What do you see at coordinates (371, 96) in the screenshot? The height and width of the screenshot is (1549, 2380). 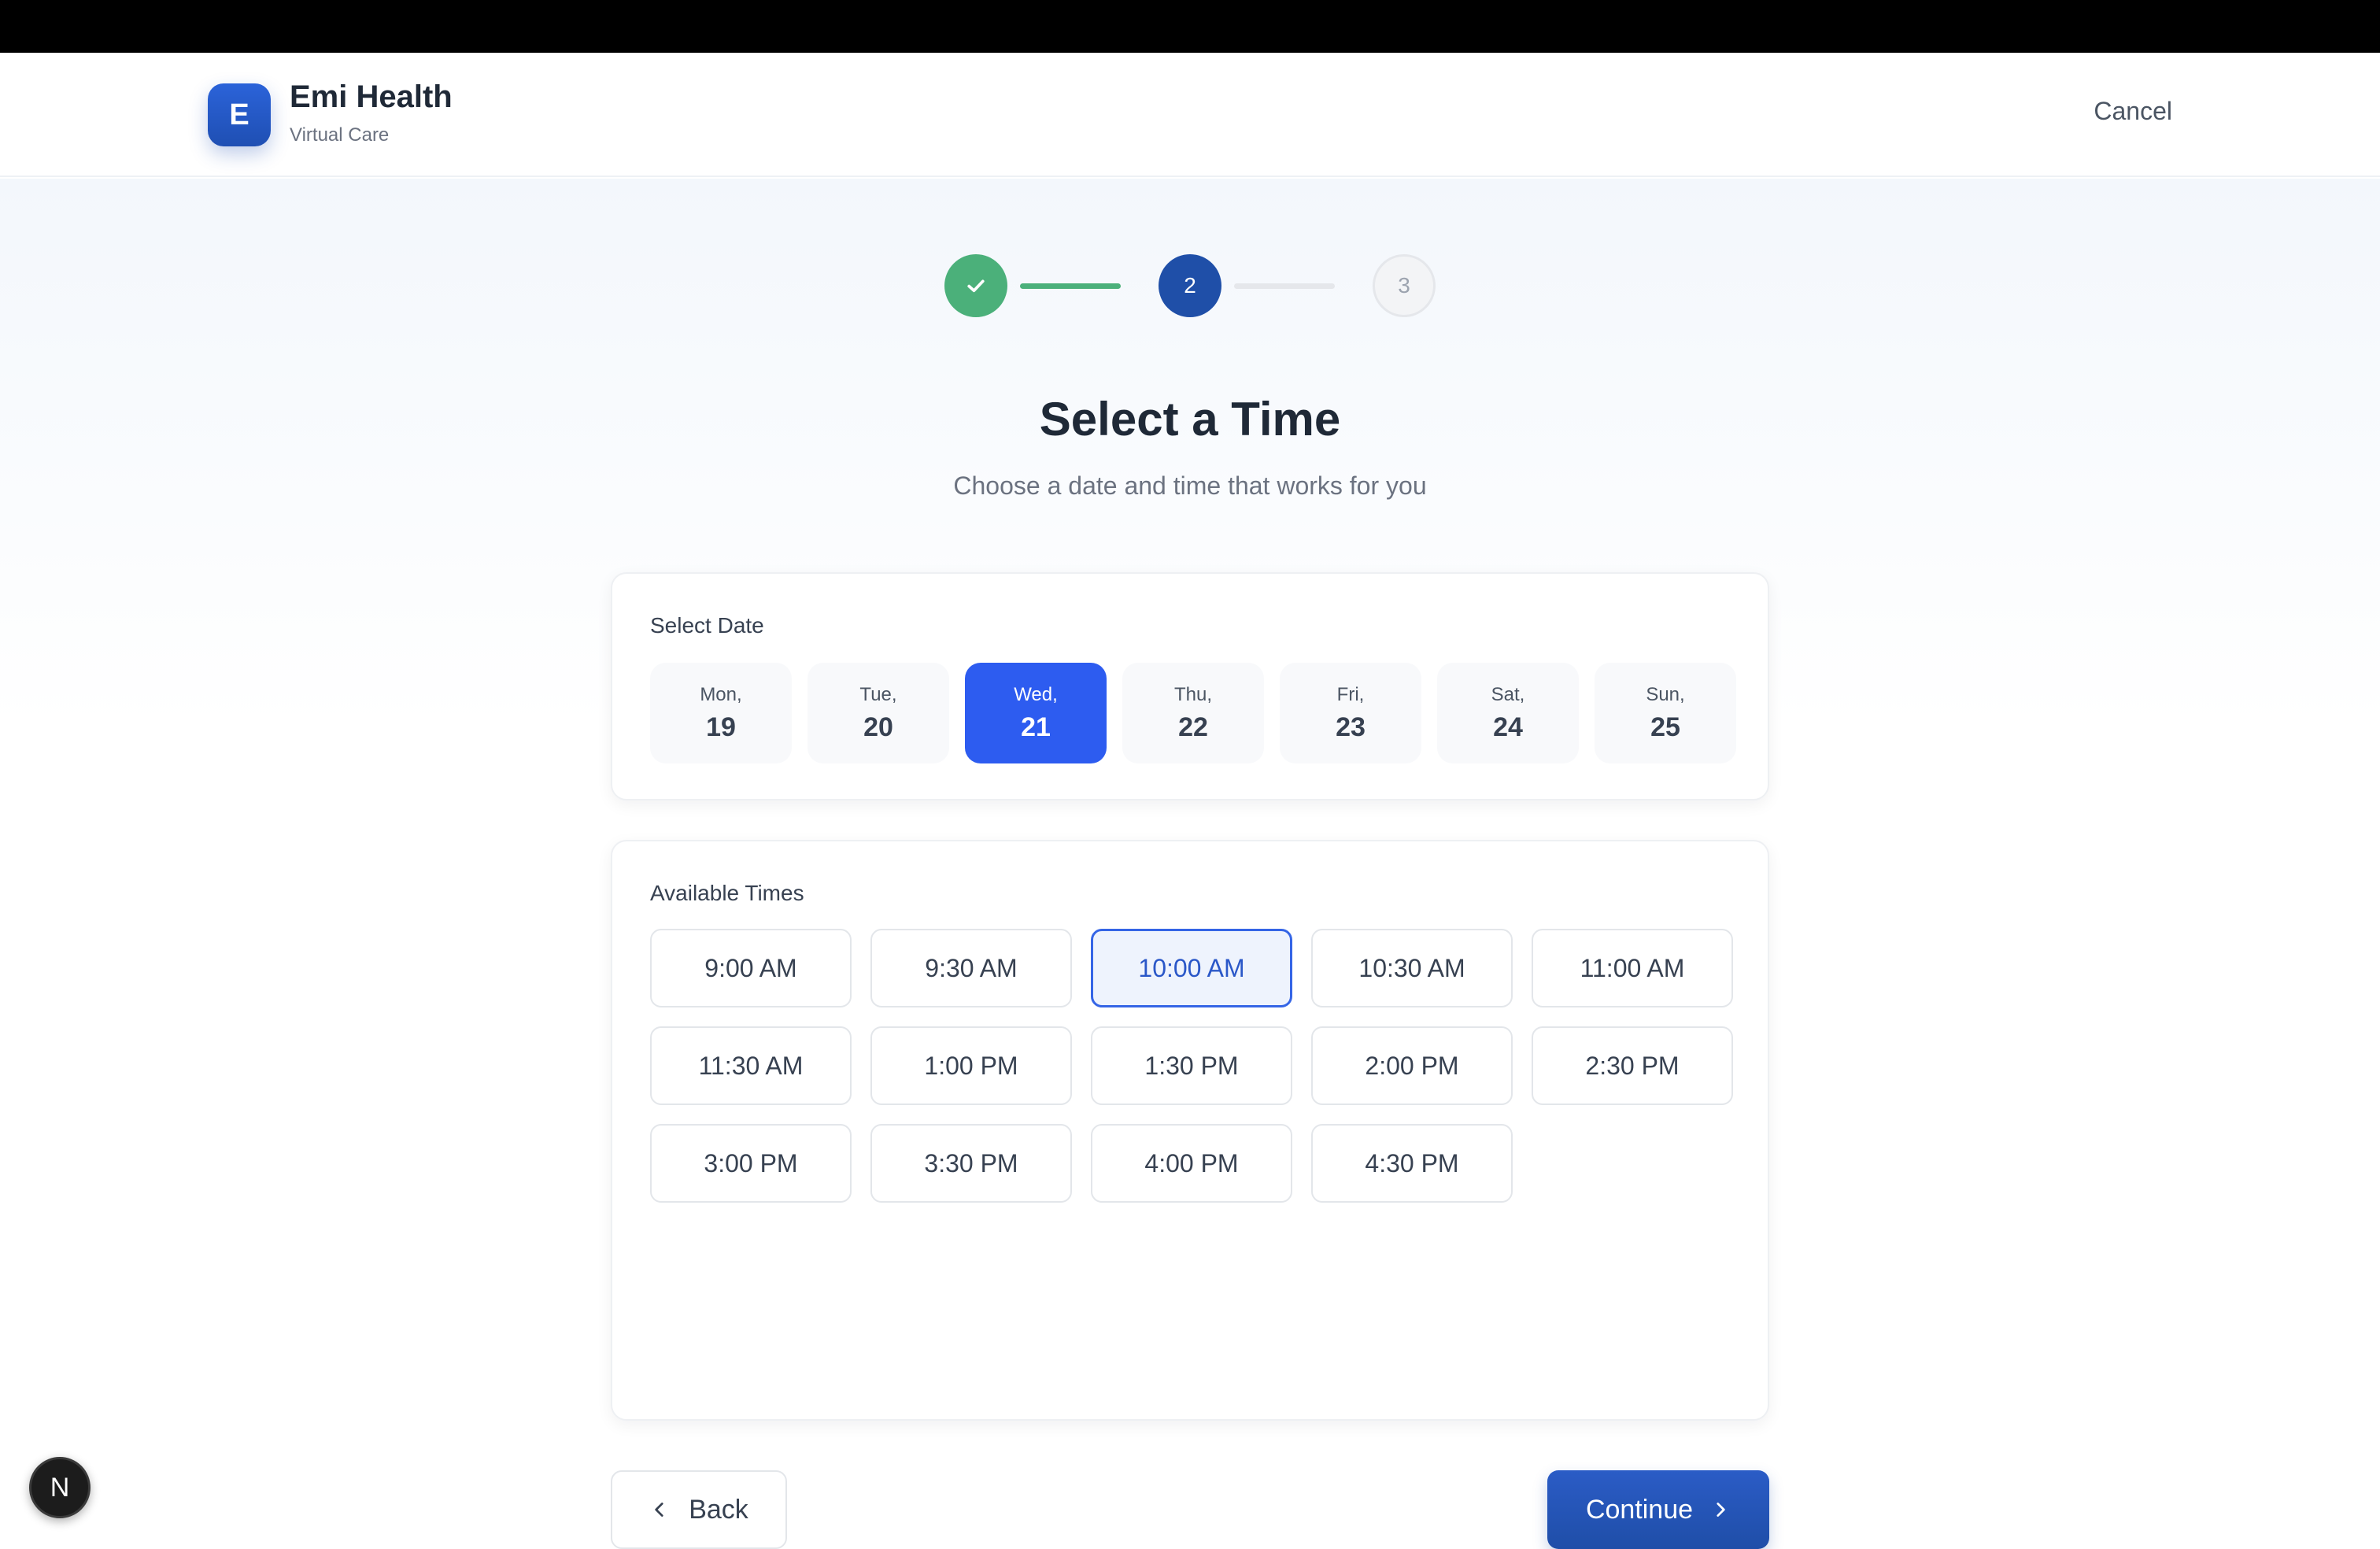 I see `brand-name: Emi Health` at bounding box center [371, 96].